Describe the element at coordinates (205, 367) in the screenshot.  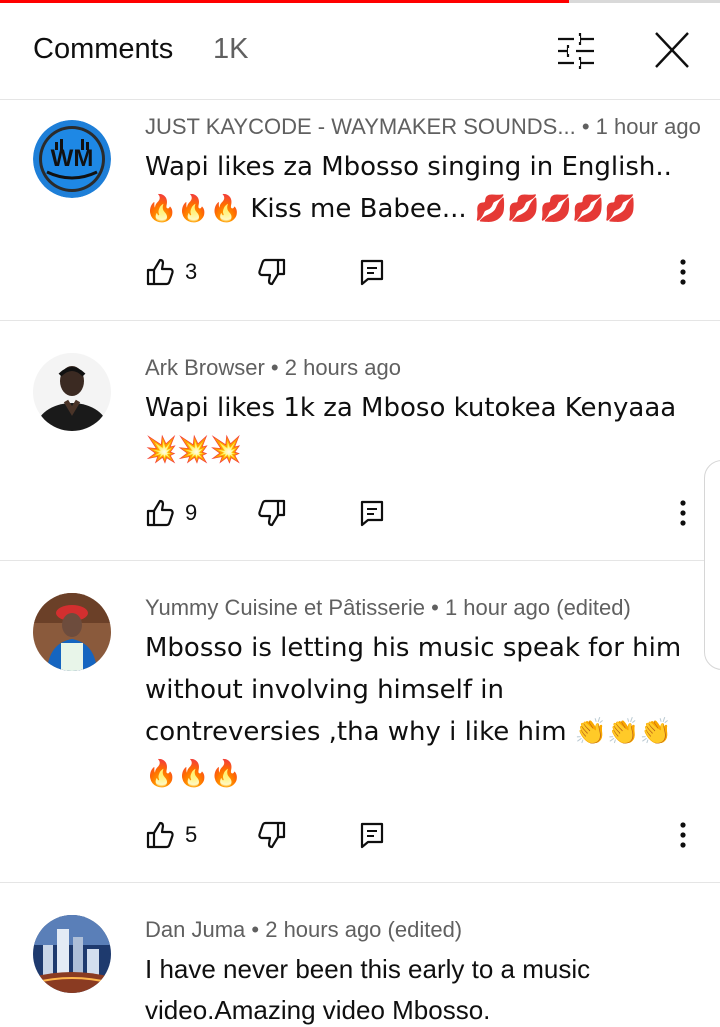
I see `comment-author: Ark Browser` at that location.